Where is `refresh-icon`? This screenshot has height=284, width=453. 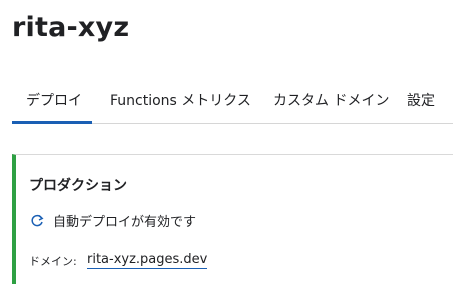 refresh-icon is located at coordinates (37, 221).